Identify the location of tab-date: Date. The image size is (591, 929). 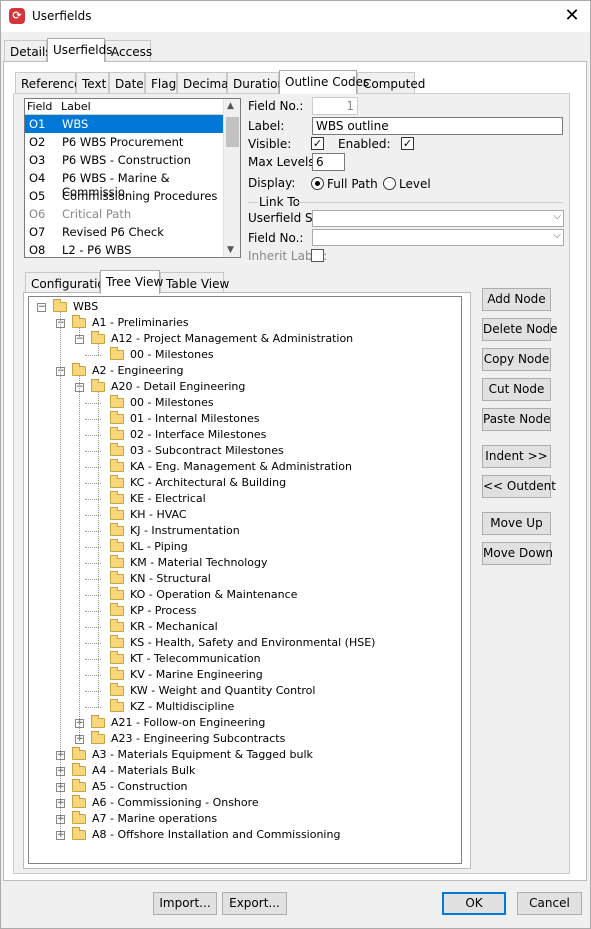
(127, 83).